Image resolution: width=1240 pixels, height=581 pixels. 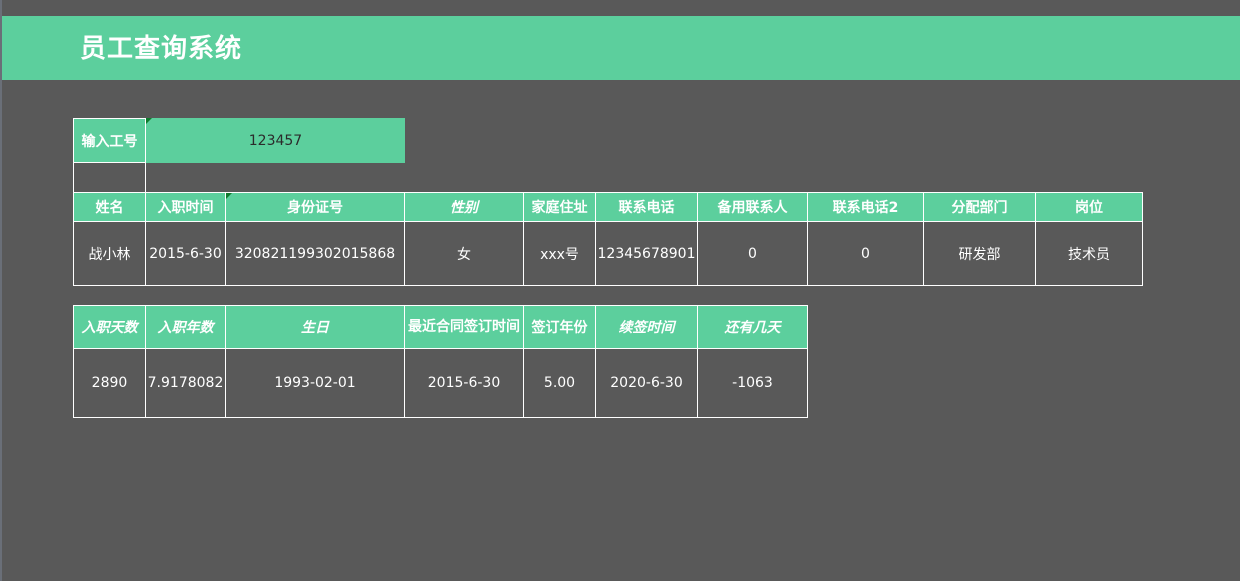 What do you see at coordinates (185, 383) in the screenshot?
I see `value-years-employed: 7.9178082` at bounding box center [185, 383].